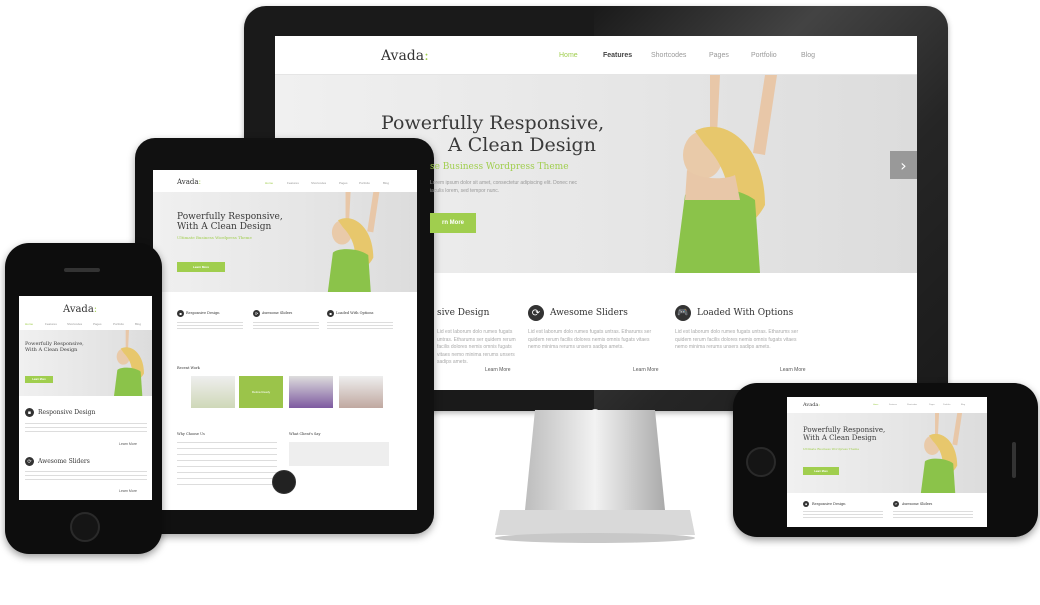 The width and height of the screenshot is (1040, 605). What do you see at coordinates (284, 482) in the screenshot?
I see `tablet-home-button` at bounding box center [284, 482].